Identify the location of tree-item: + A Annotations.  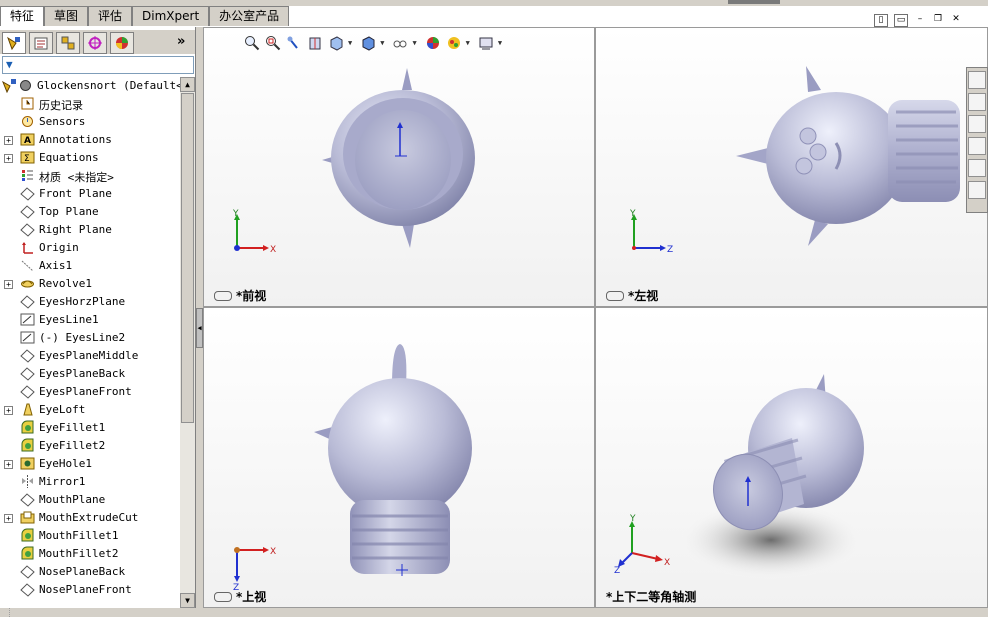
(90, 140).